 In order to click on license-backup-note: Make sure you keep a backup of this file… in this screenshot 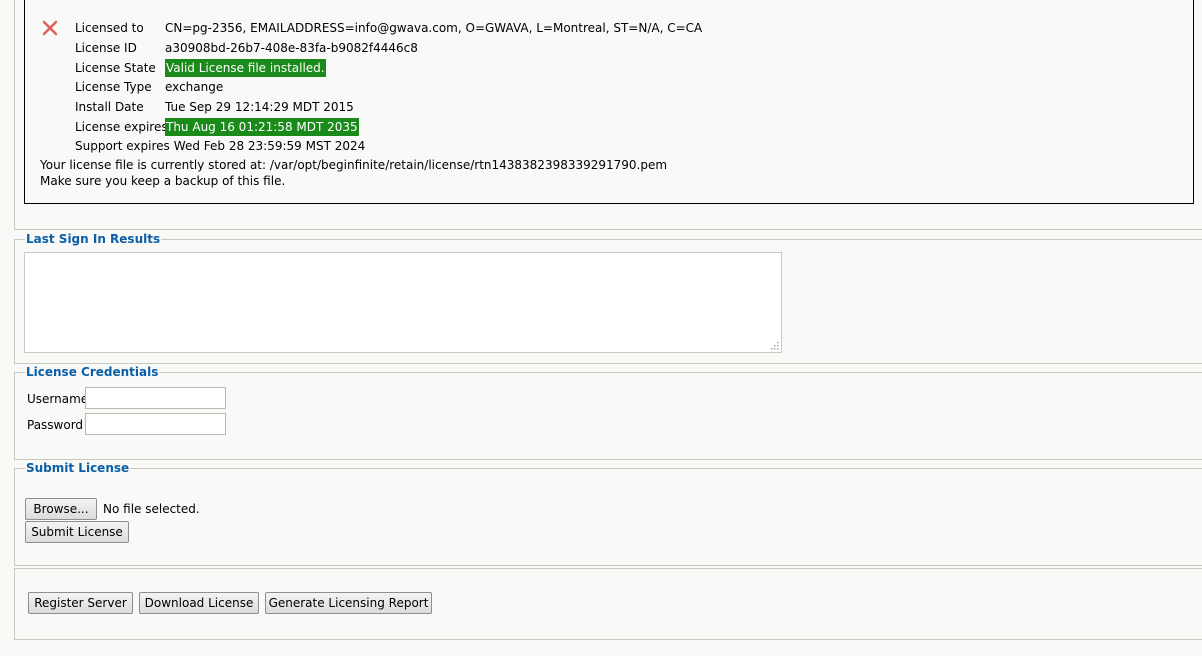, I will do `click(163, 181)`.